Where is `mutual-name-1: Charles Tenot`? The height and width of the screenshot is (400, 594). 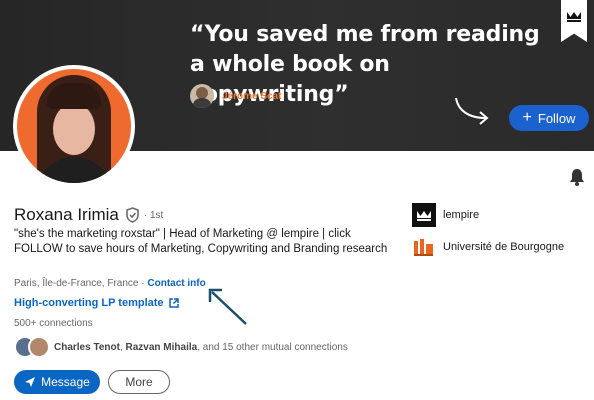 mutual-name-1: Charles Tenot is located at coordinates (87, 347).